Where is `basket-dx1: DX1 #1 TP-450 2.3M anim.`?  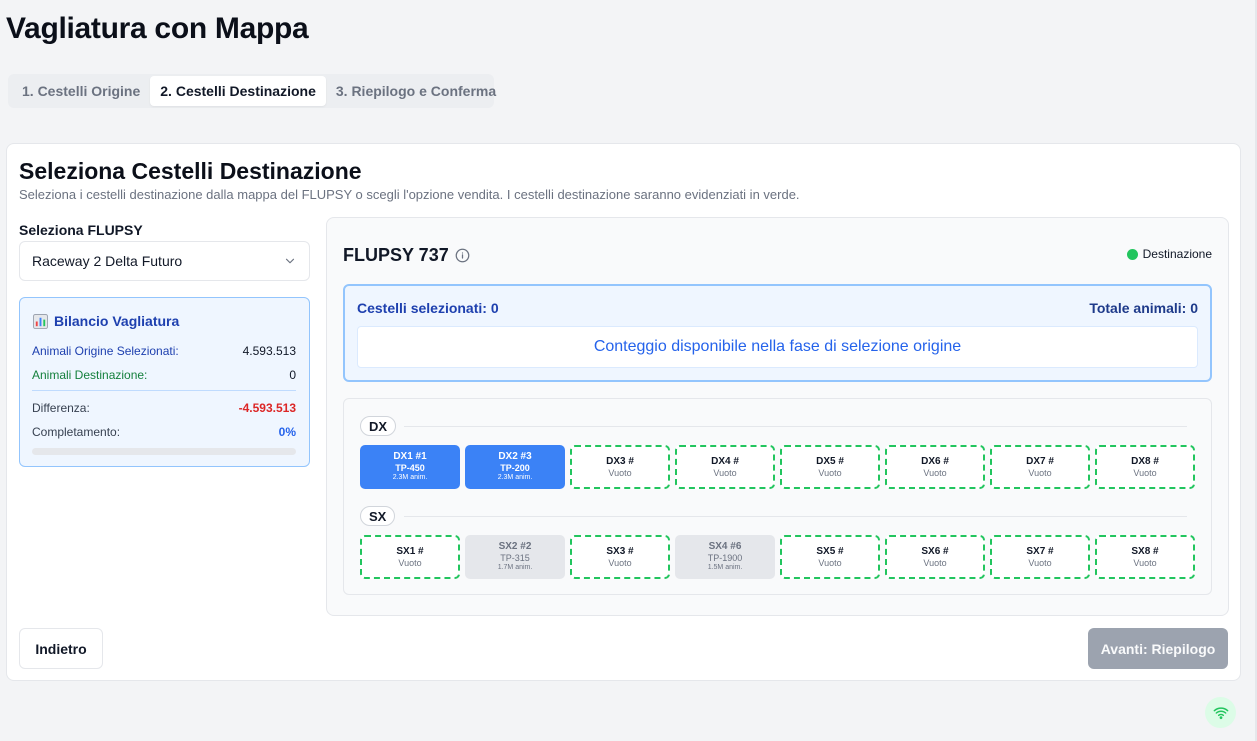 basket-dx1: DX1 #1 TP-450 2.3M anim. is located at coordinates (410, 467).